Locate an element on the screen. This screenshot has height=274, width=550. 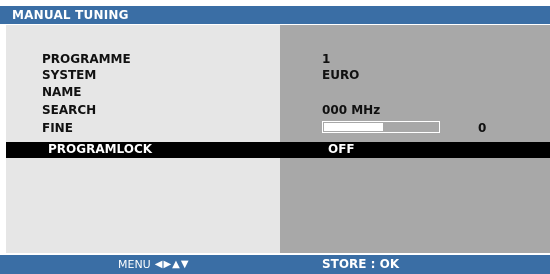
right-arrow-icon: ▶ is located at coordinates (167, 264).